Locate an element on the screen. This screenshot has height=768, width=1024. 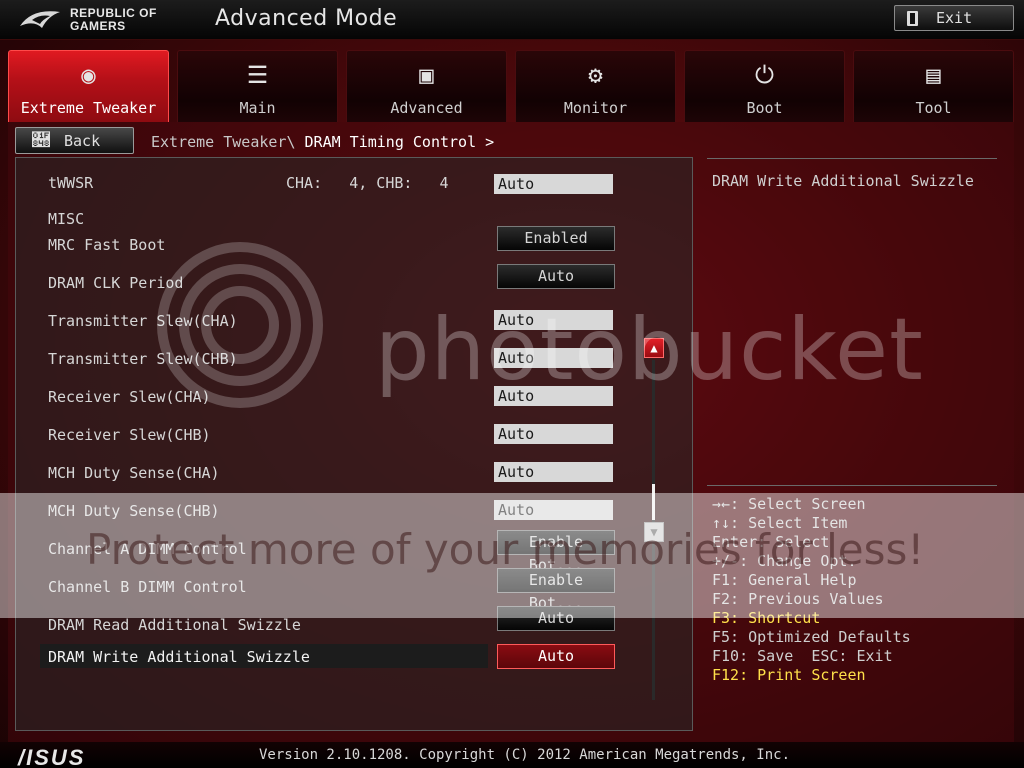
exit-label: Exit is located at coordinates (954, 18).